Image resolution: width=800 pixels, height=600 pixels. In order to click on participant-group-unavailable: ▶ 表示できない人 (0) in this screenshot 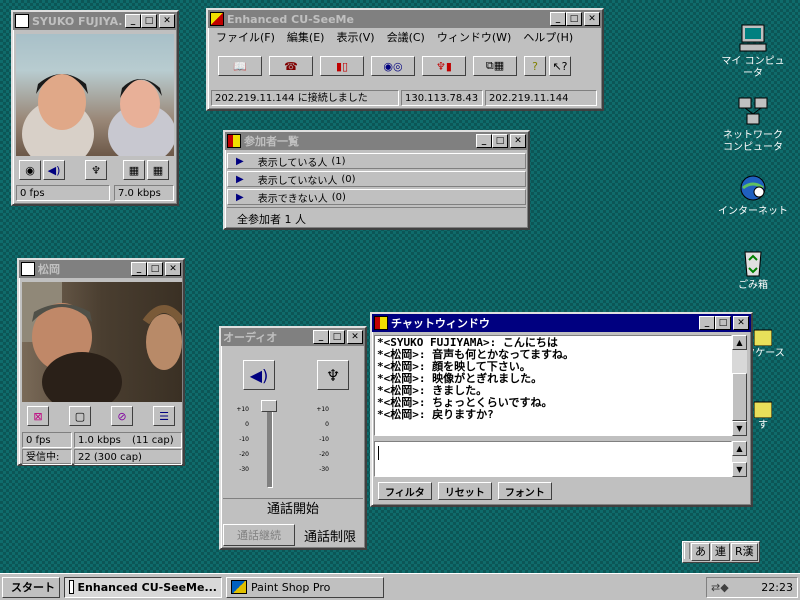, I will do `click(376, 197)`.